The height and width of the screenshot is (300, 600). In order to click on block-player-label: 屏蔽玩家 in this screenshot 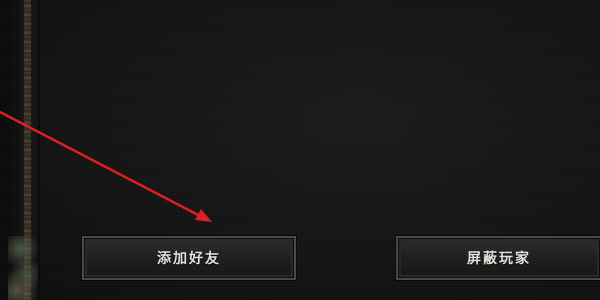, I will do `click(499, 259)`.